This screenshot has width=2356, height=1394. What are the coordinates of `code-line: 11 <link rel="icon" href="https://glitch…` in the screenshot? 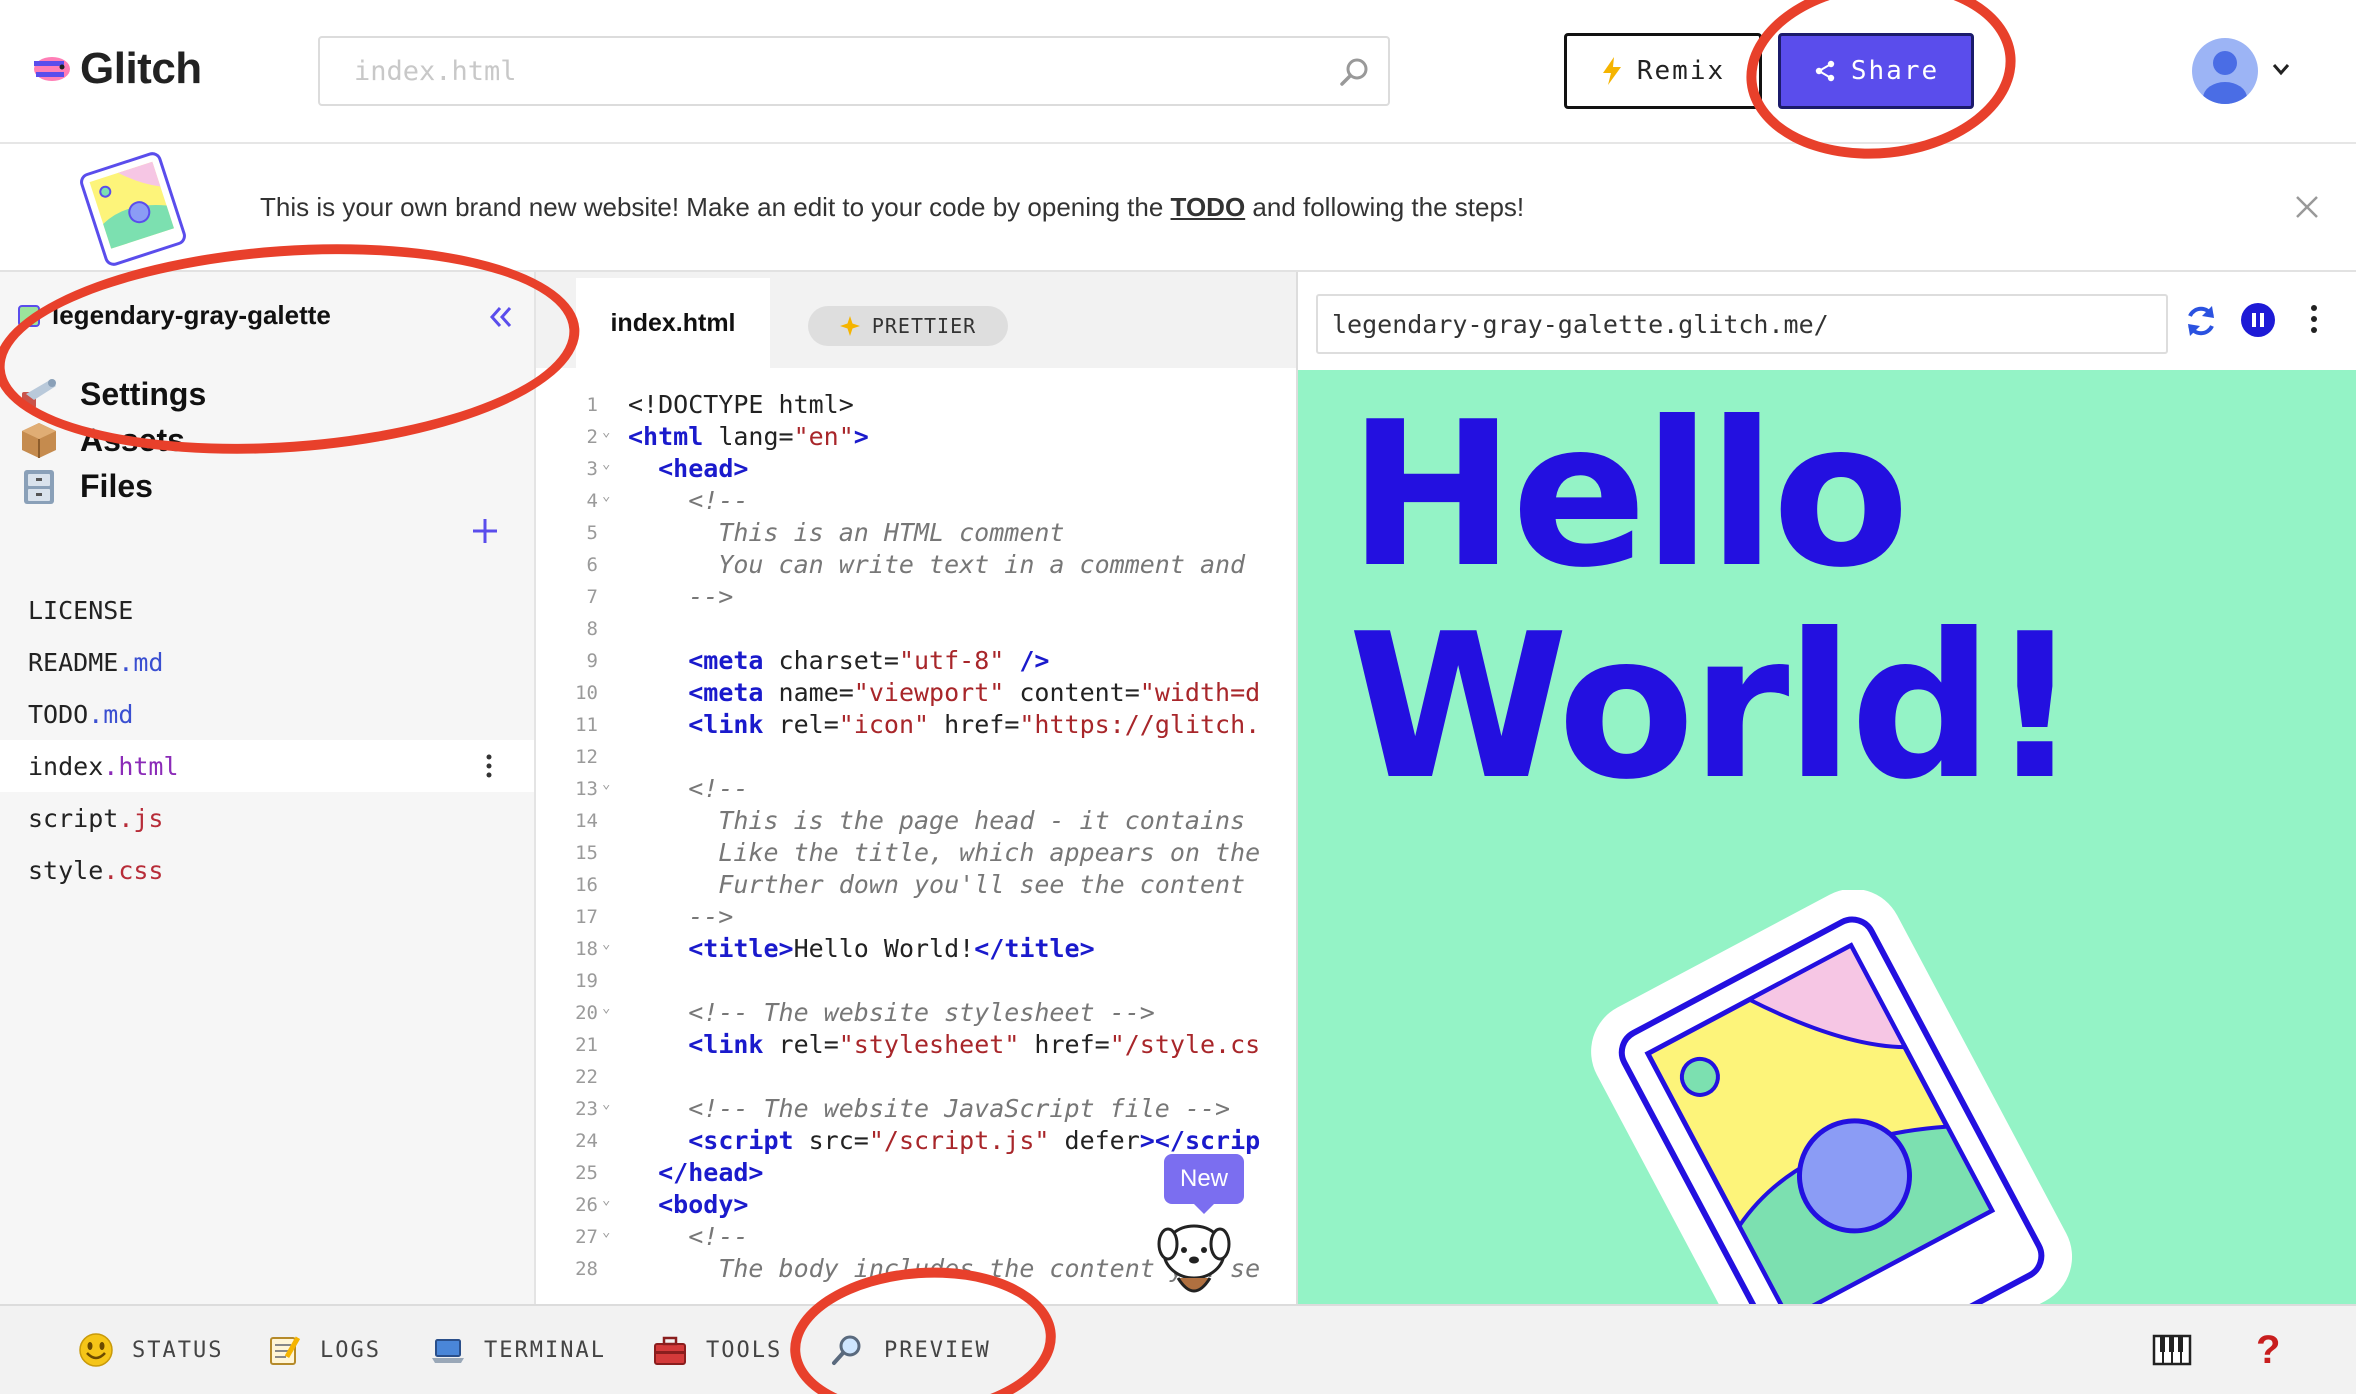 It's located at (916, 726).